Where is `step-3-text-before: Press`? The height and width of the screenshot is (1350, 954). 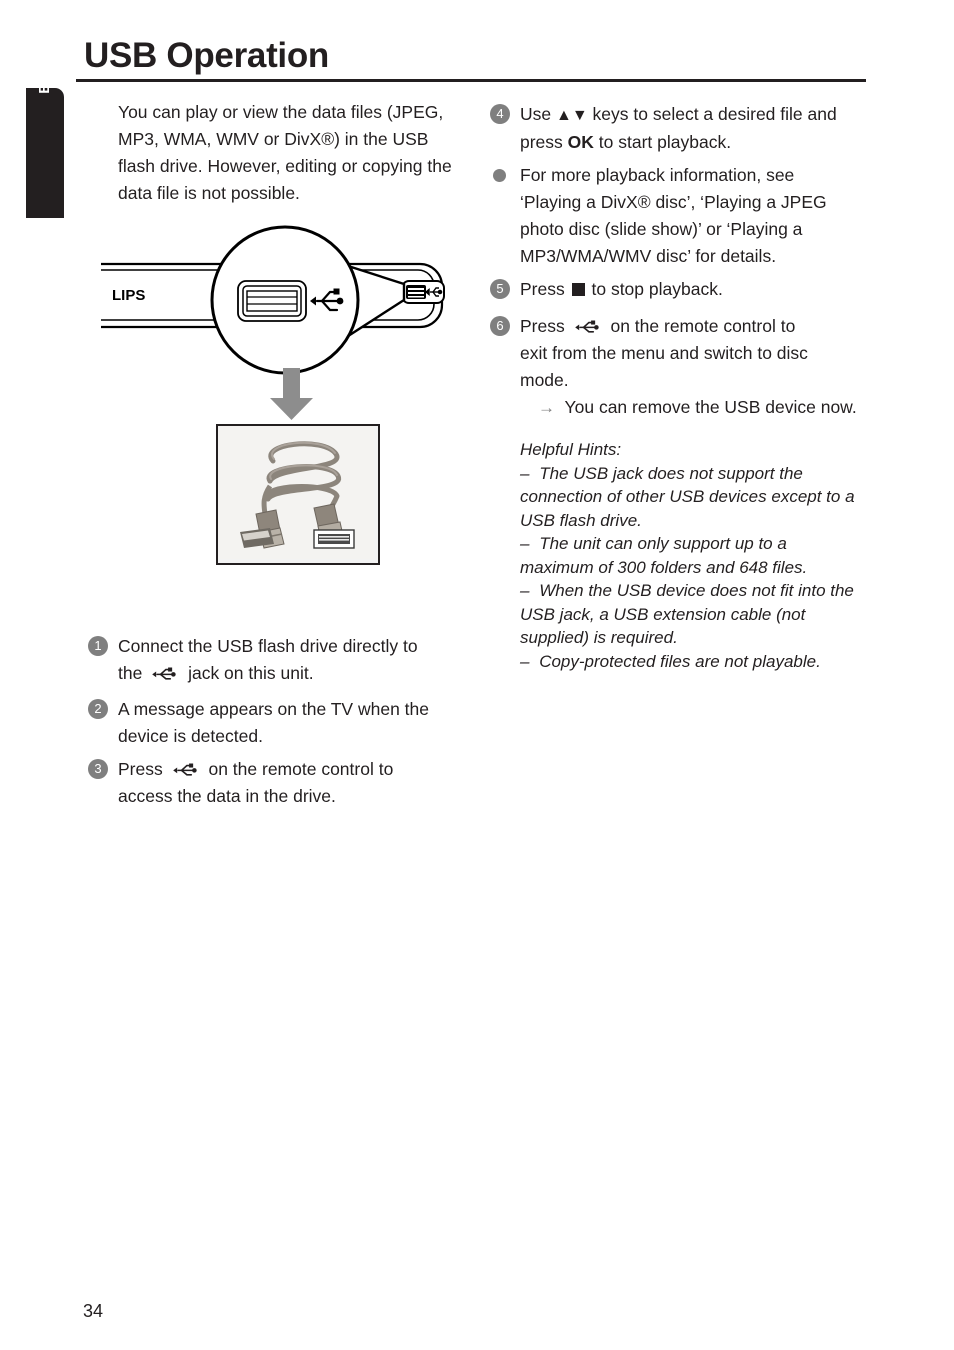 step-3-text-before: Press is located at coordinates (140, 769).